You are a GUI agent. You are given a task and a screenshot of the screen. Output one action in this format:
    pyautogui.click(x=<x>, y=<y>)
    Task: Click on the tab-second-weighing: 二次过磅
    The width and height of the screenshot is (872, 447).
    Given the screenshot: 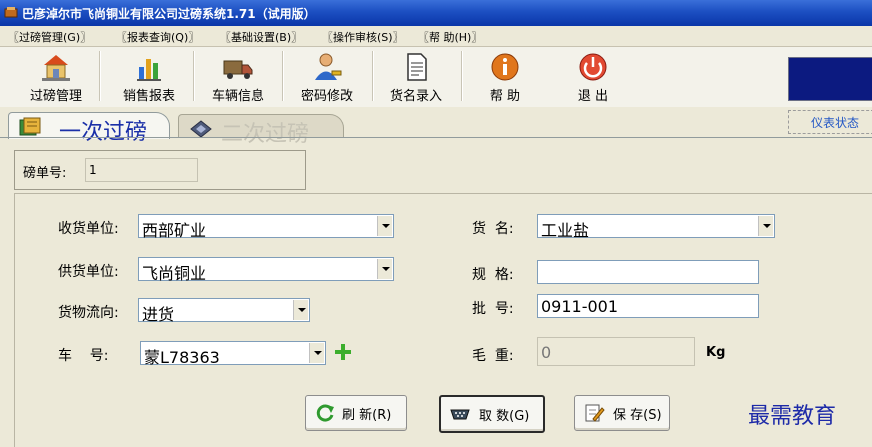 What is the action you would take?
    pyautogui.click(x=261, y=130)
    